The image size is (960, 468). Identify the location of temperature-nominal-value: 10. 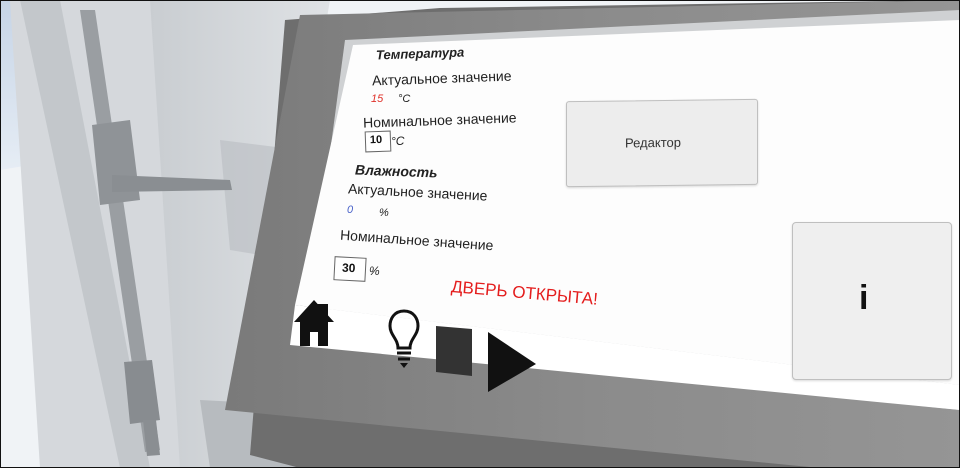
(376, 140).